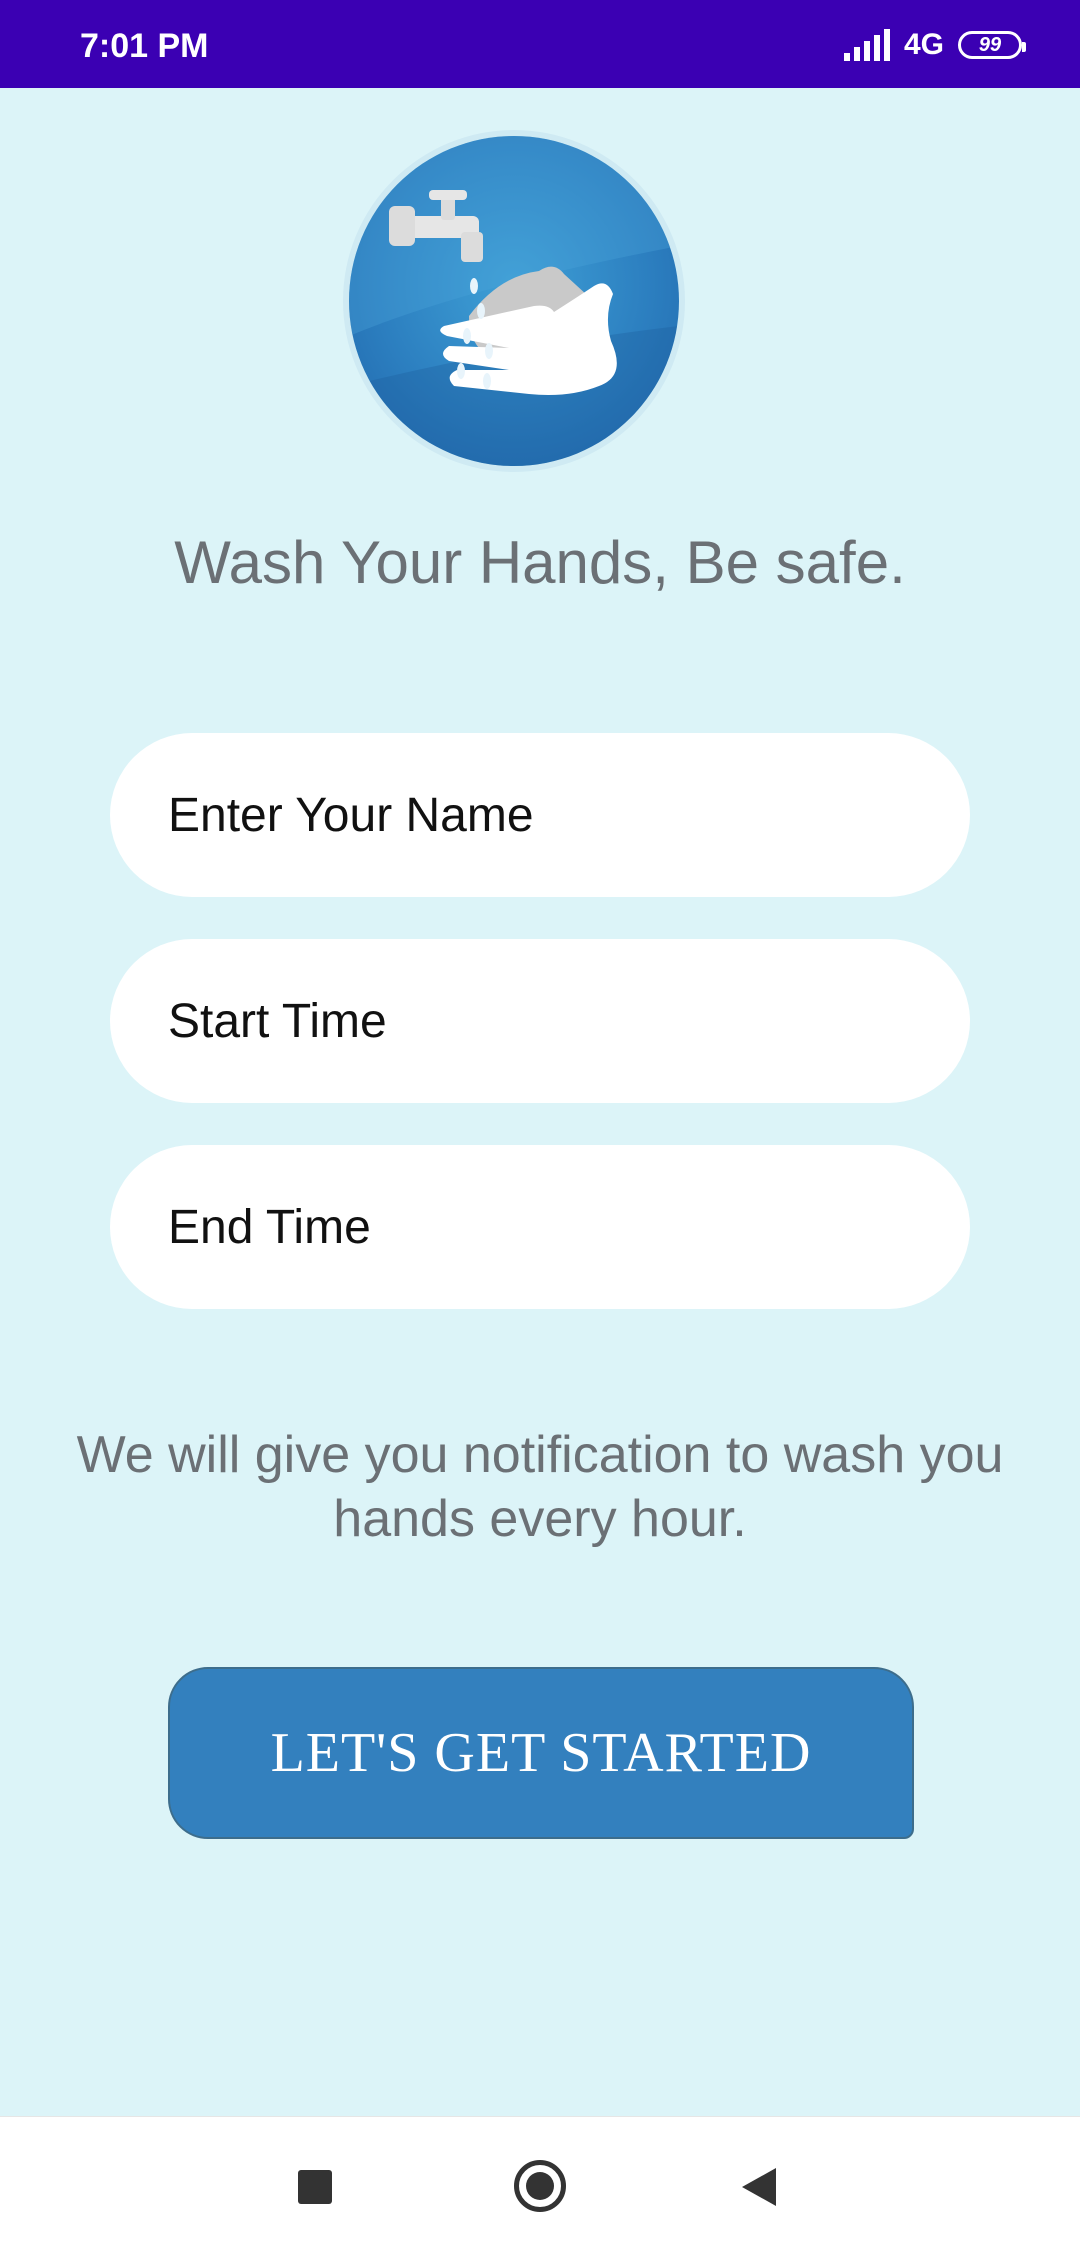  I want to click on start-time-input, so click(568, 1021).